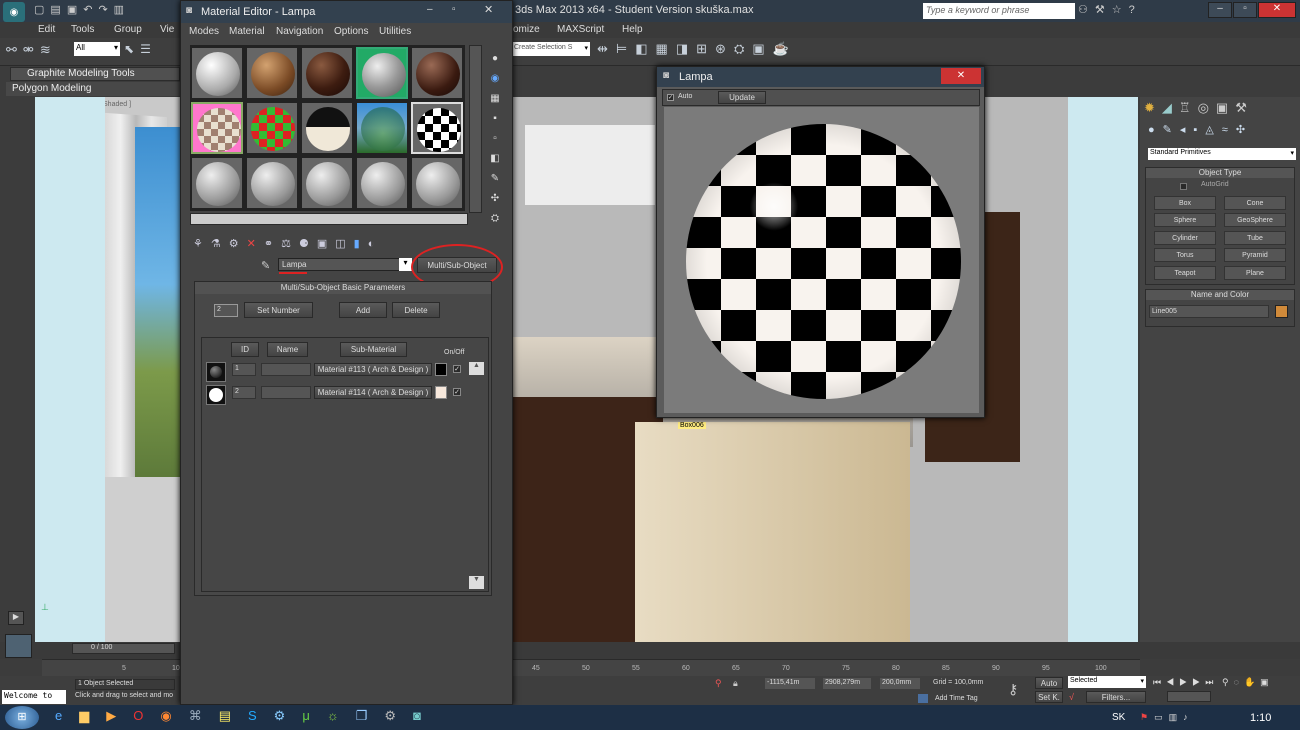  What do you see at coordinates (395, 31) in the screenshot?
I see `me-menu-utilities: Utilities` at bounding box center [395, 31].